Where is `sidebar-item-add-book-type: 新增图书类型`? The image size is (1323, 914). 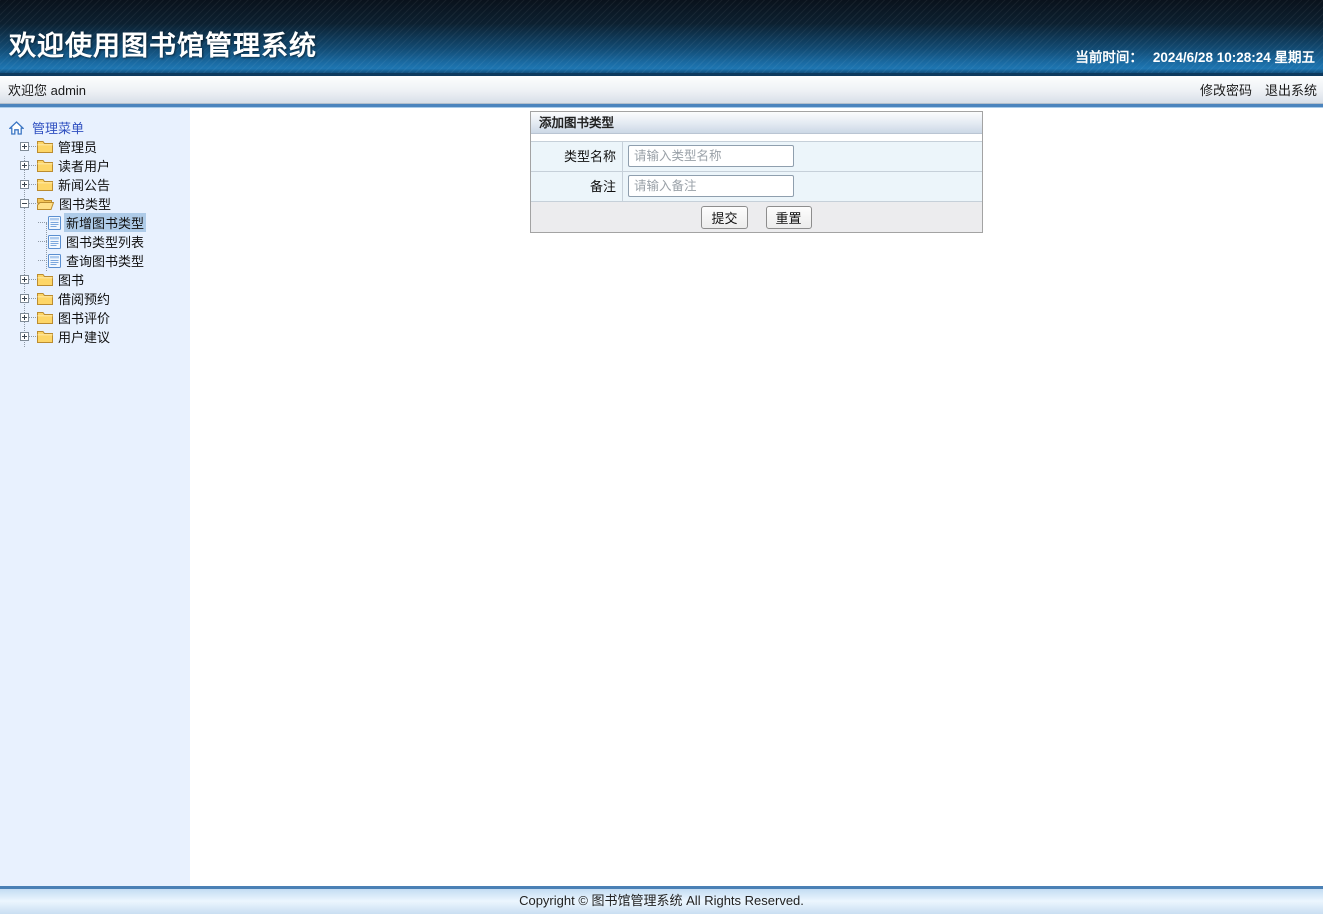 sidebar-item-add-book-type: 新增图书类型 is located at coordinates (99, 222).